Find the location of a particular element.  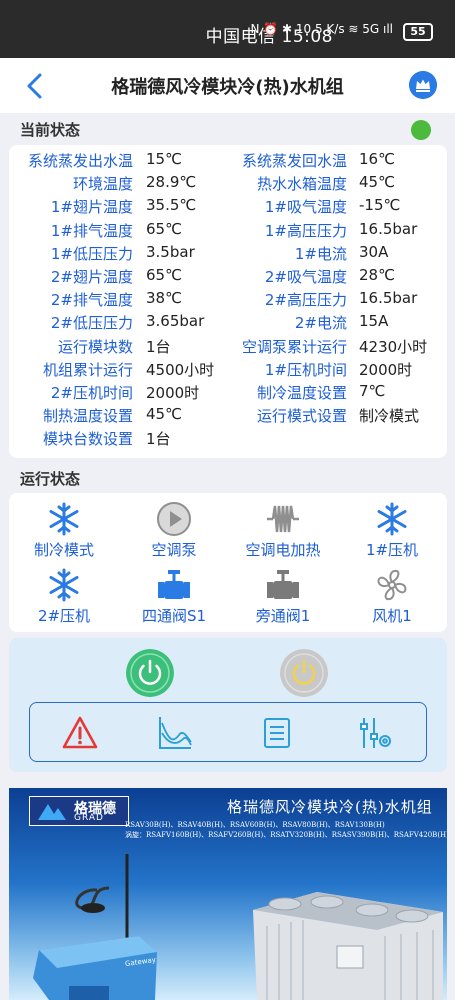

status-label: 热水水箱温度 is located at coordinates (301, 184).